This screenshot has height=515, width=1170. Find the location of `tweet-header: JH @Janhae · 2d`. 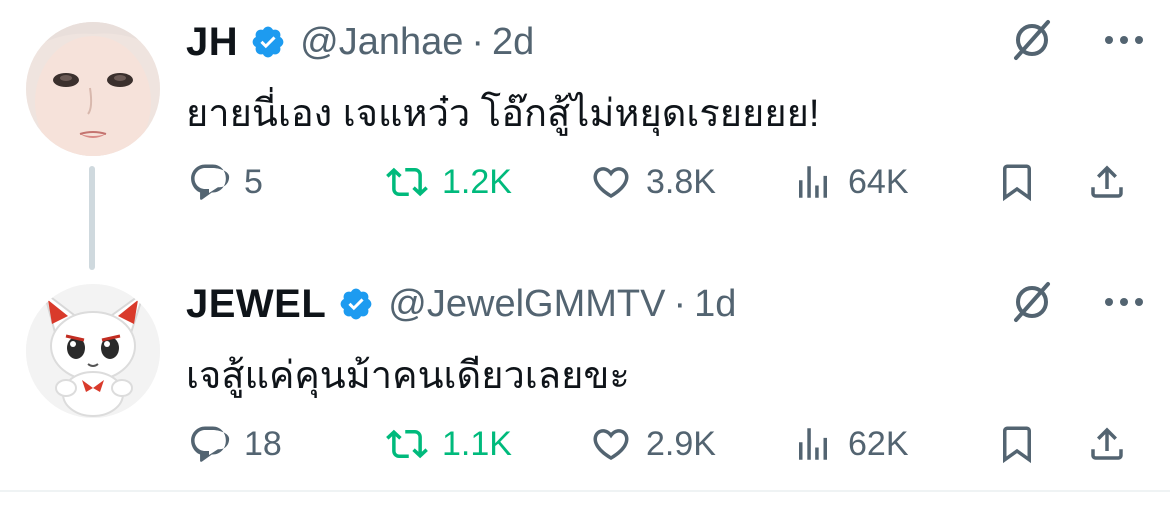

tweet-header: JH @Janhae · 2d is located at coordinates (360, 42).